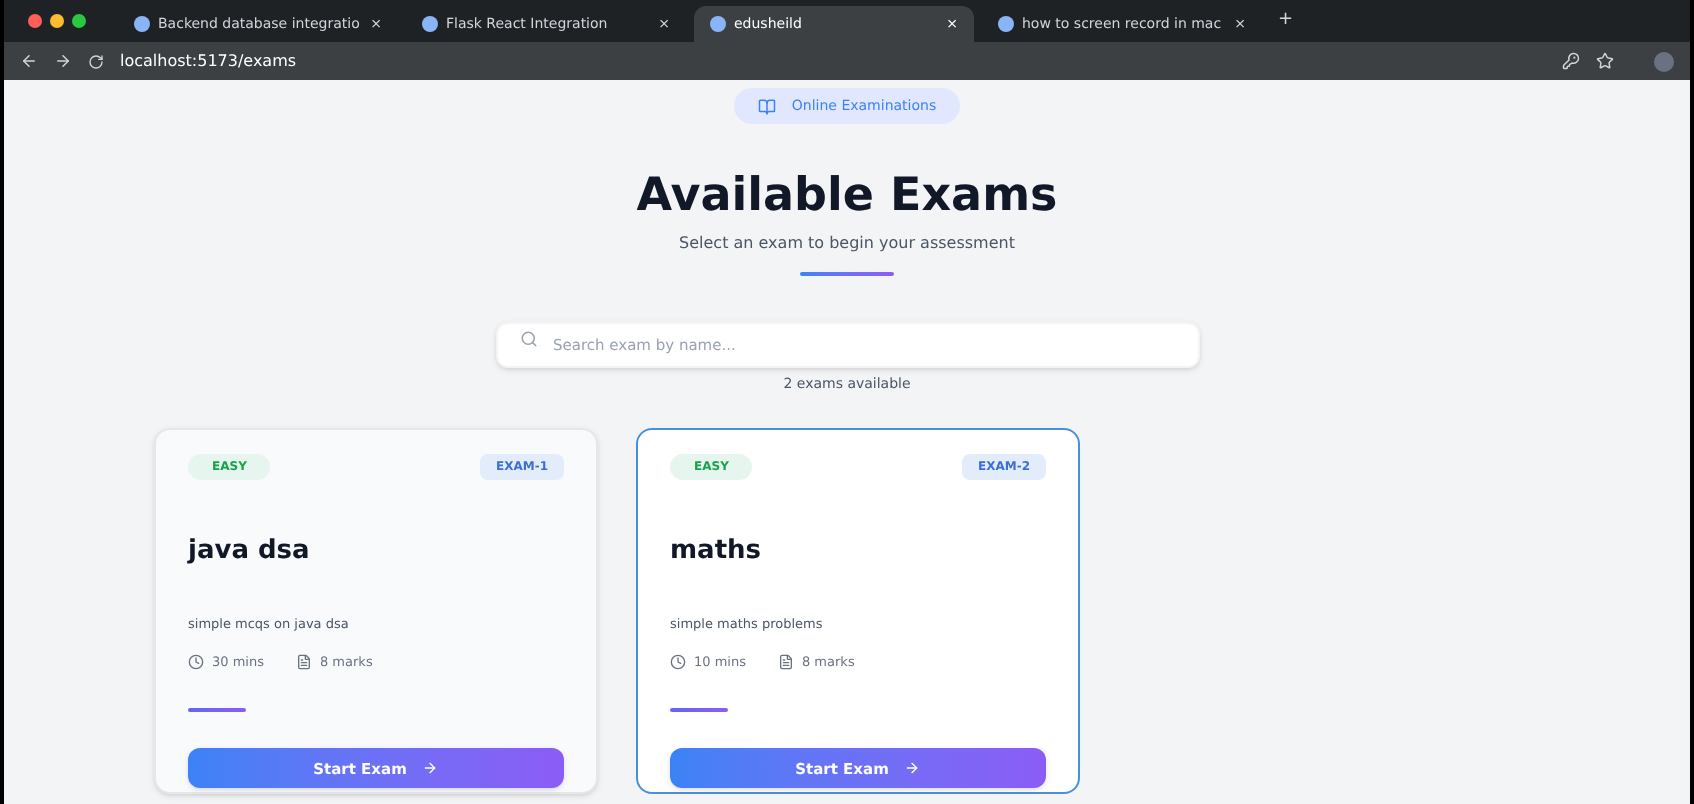 The image size is (1694, 804). Describe the element at coordinates (79, 21) in the screenshot. I see `maximize-window-icon` at that location.